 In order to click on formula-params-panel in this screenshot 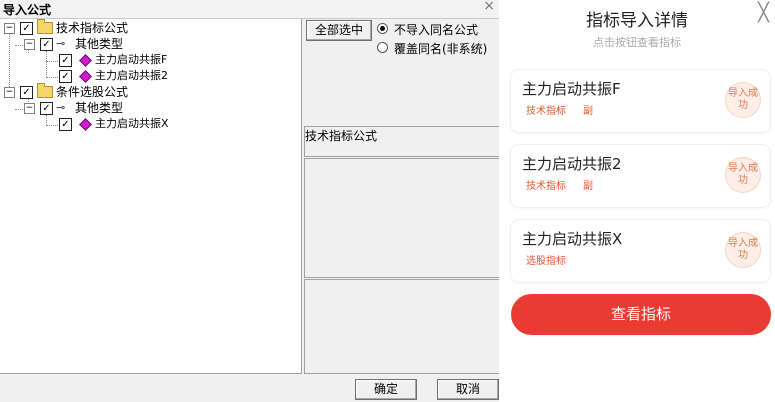, I will do `click(402, 326)`.